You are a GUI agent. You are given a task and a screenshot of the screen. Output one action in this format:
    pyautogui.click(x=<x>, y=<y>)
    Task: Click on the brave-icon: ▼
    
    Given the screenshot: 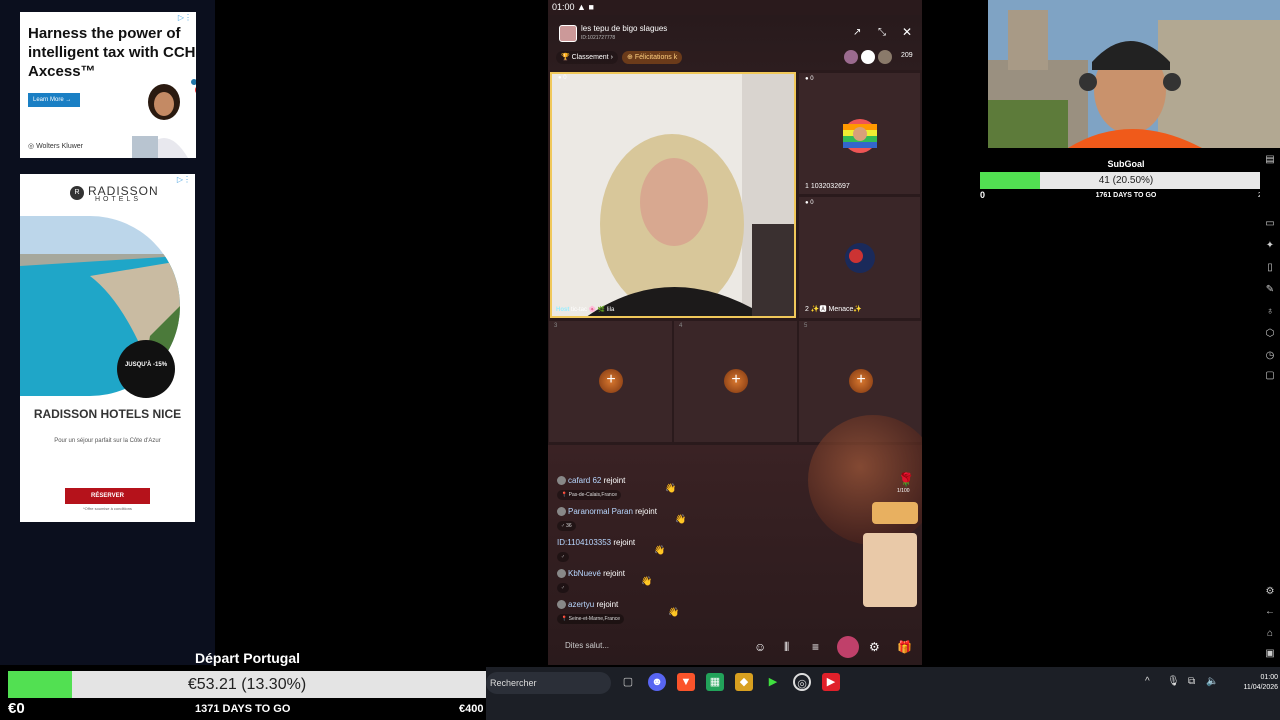 What is the action you would take?
    pyautogui.click(x=686, y=682)
    